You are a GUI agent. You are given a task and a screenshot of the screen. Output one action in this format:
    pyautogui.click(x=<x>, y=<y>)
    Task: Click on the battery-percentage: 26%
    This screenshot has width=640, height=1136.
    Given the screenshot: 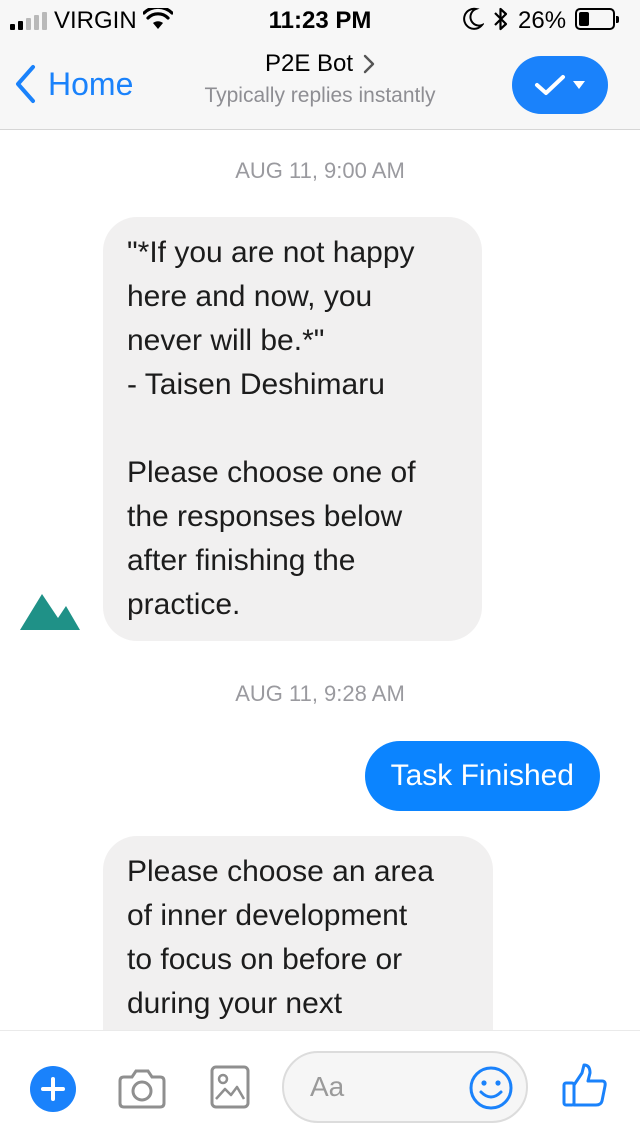 What is the action you would take?
    pyautogui.click(x=542, y=20)
    